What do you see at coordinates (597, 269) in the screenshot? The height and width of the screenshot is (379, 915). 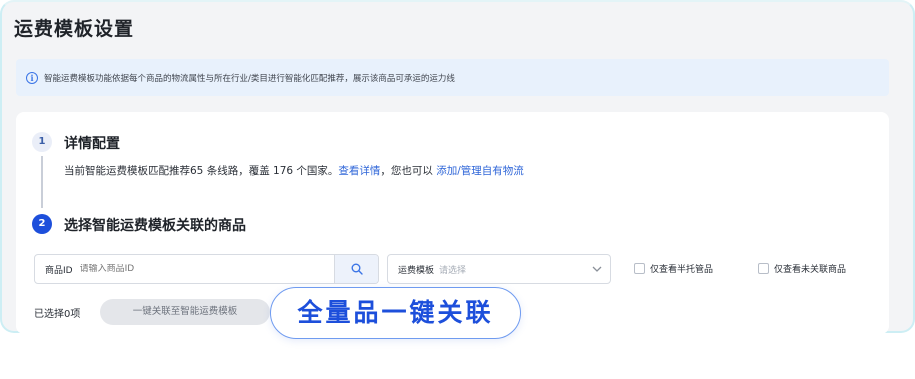 I see `chevron-down-icon` at bounding box center [597, 269].